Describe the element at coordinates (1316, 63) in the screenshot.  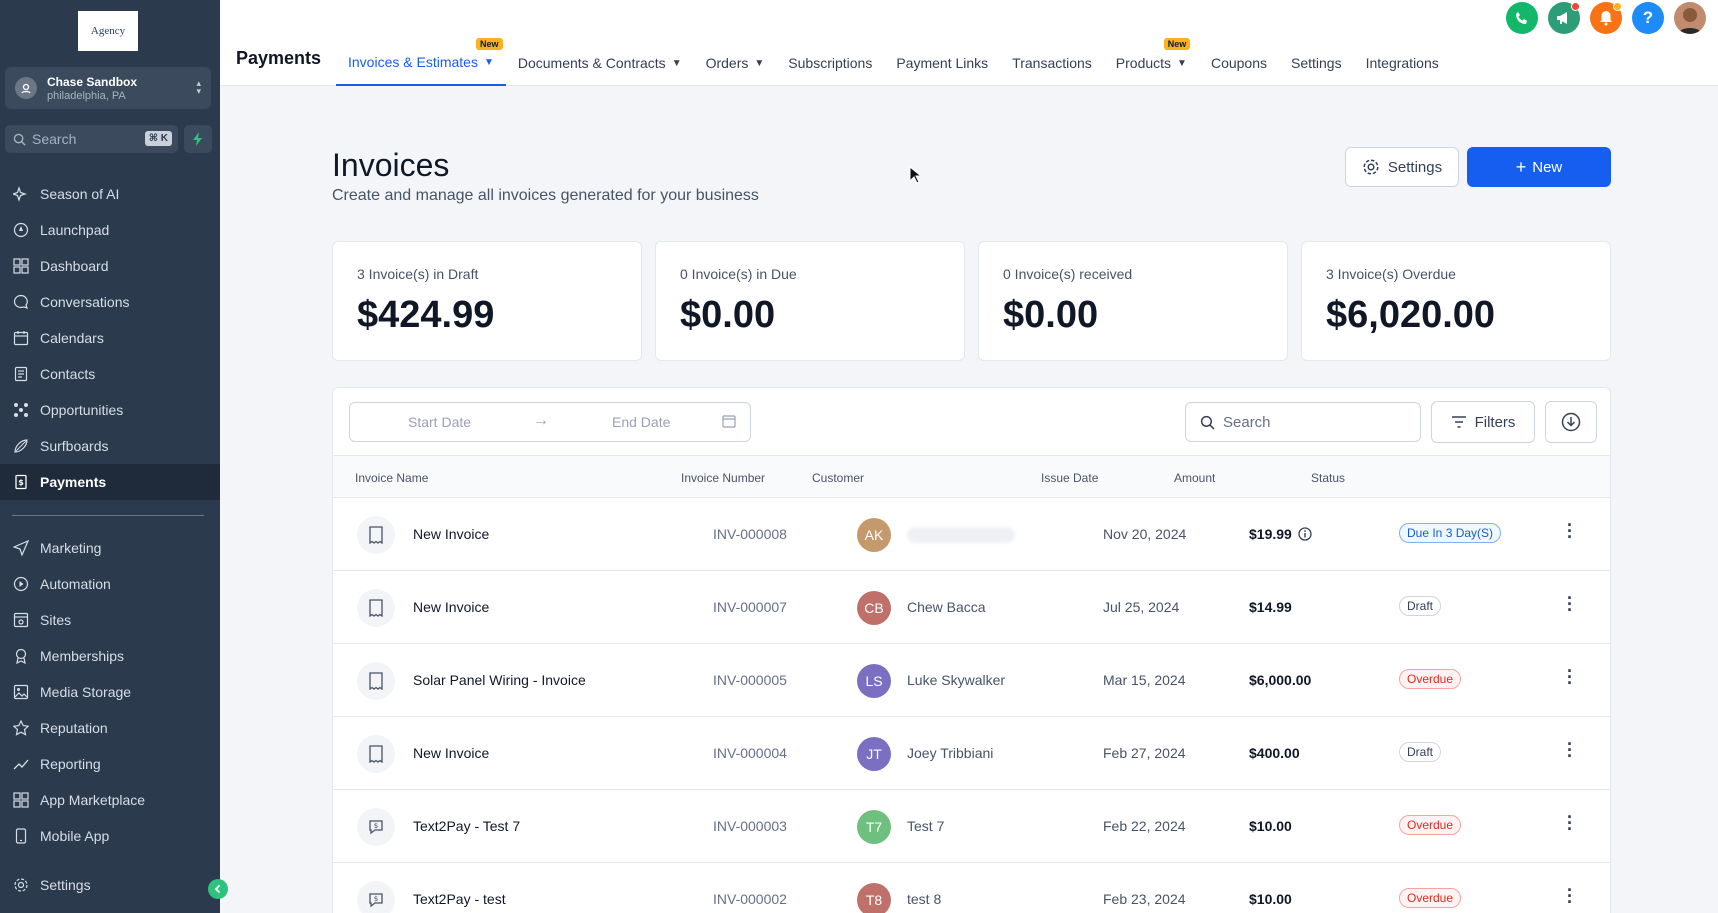
I see `tab-settings: Settings` at that location.